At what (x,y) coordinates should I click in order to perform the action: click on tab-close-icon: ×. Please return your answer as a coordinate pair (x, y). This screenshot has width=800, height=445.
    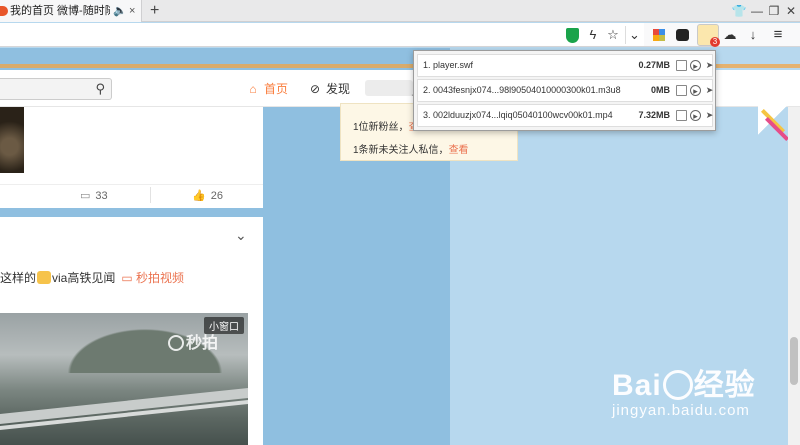
    Looking at the image, I should click on (132, 11).